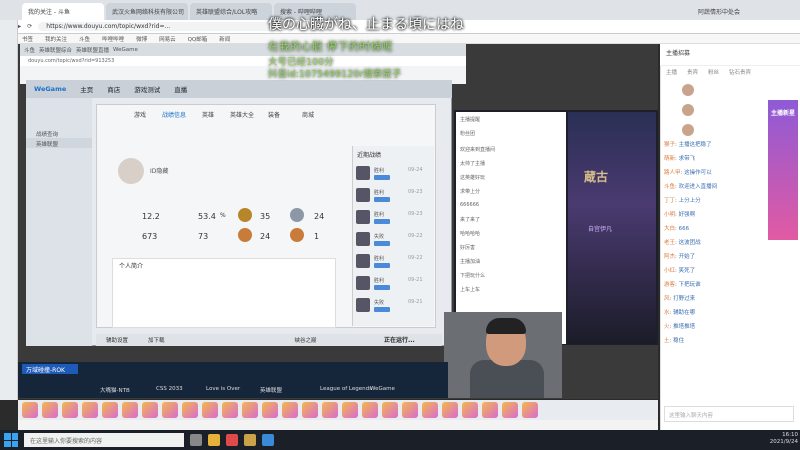  I want to click on chat-user: 老王, so click(669, 243).